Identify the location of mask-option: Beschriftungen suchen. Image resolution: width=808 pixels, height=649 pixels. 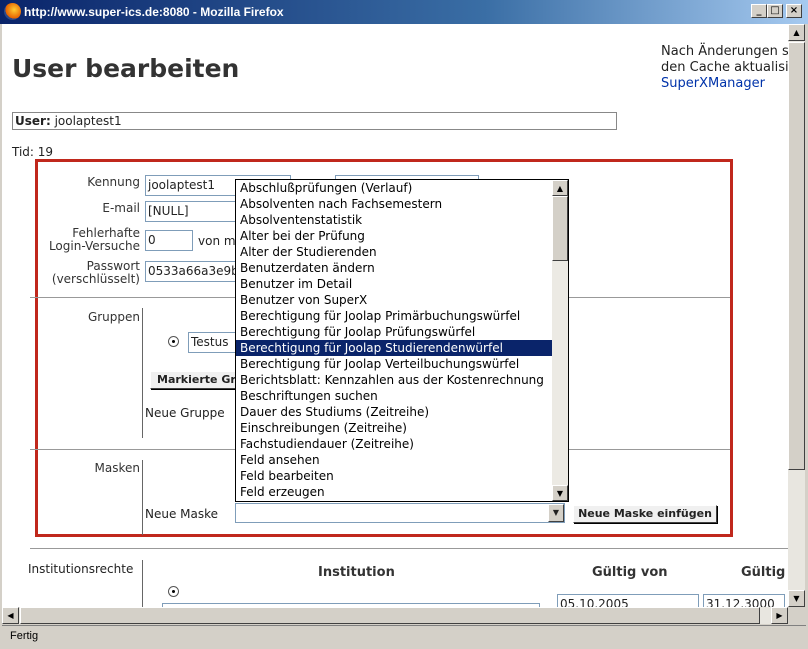
(394, 396).